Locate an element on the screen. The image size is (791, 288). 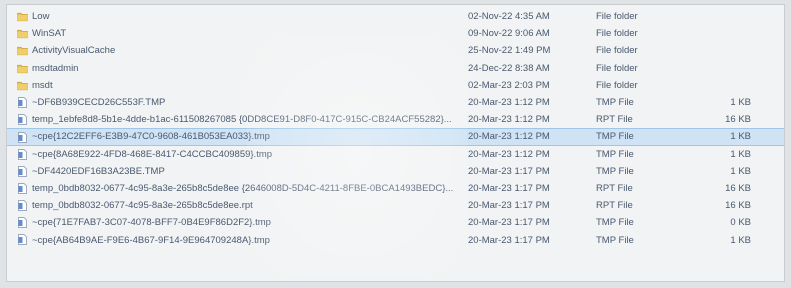
file-row: WinSAT 09-Nov-22 9:06 AM File folder is located at coordinates (395, 33).